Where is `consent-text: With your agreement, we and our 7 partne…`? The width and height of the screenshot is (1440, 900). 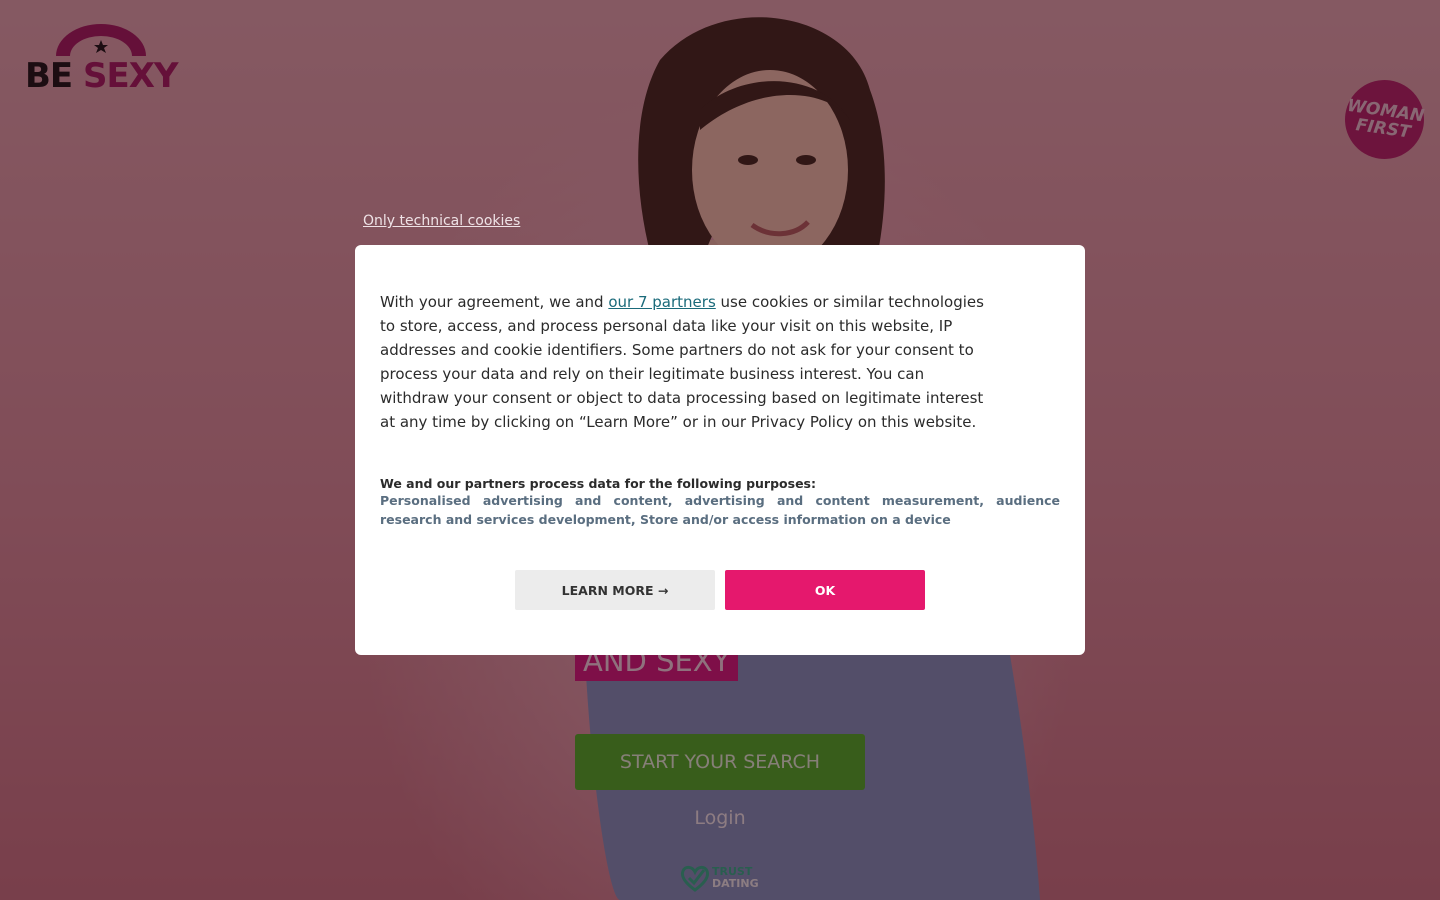 consent-text: With your agreement, we and our 7 partne… is located at coordinates (682, 362).